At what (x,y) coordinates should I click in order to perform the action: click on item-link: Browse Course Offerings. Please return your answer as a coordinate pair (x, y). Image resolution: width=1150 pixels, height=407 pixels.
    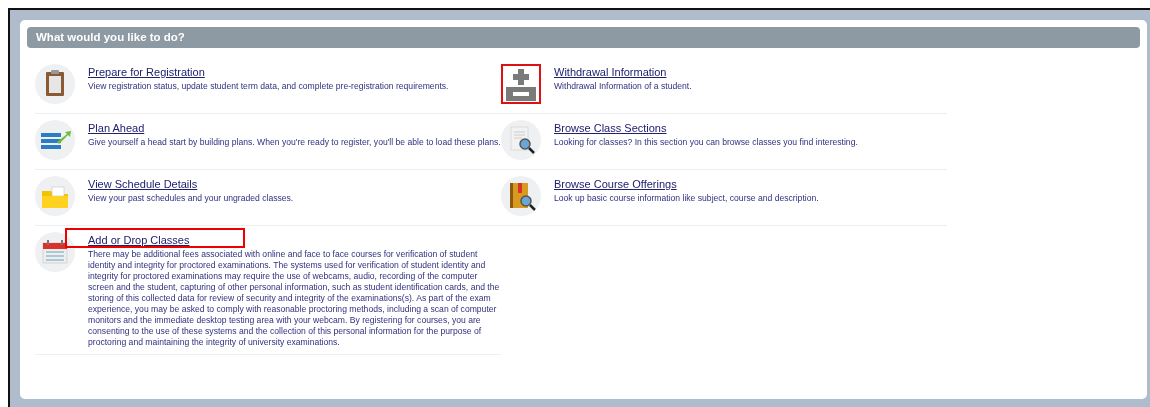
    Looking at the image, I should click on (615, 184).